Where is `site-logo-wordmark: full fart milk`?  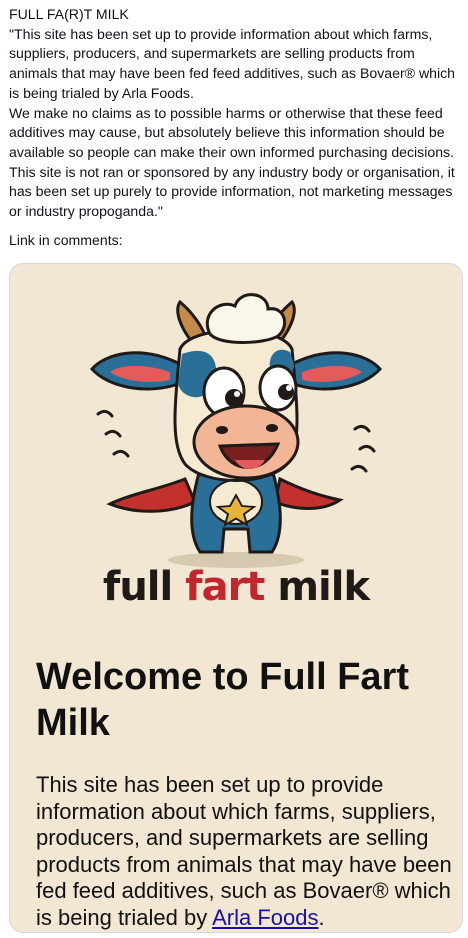
site-logo-wordmark: full fart milk is located at coordinates (236, 587).